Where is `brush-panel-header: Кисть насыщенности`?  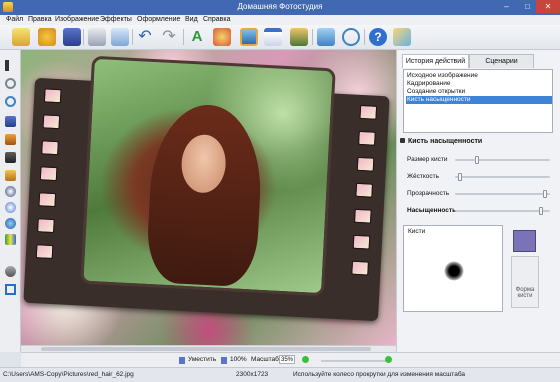 brush-panel-header: Кисть насыщенности is located at coordinates (479, 141).